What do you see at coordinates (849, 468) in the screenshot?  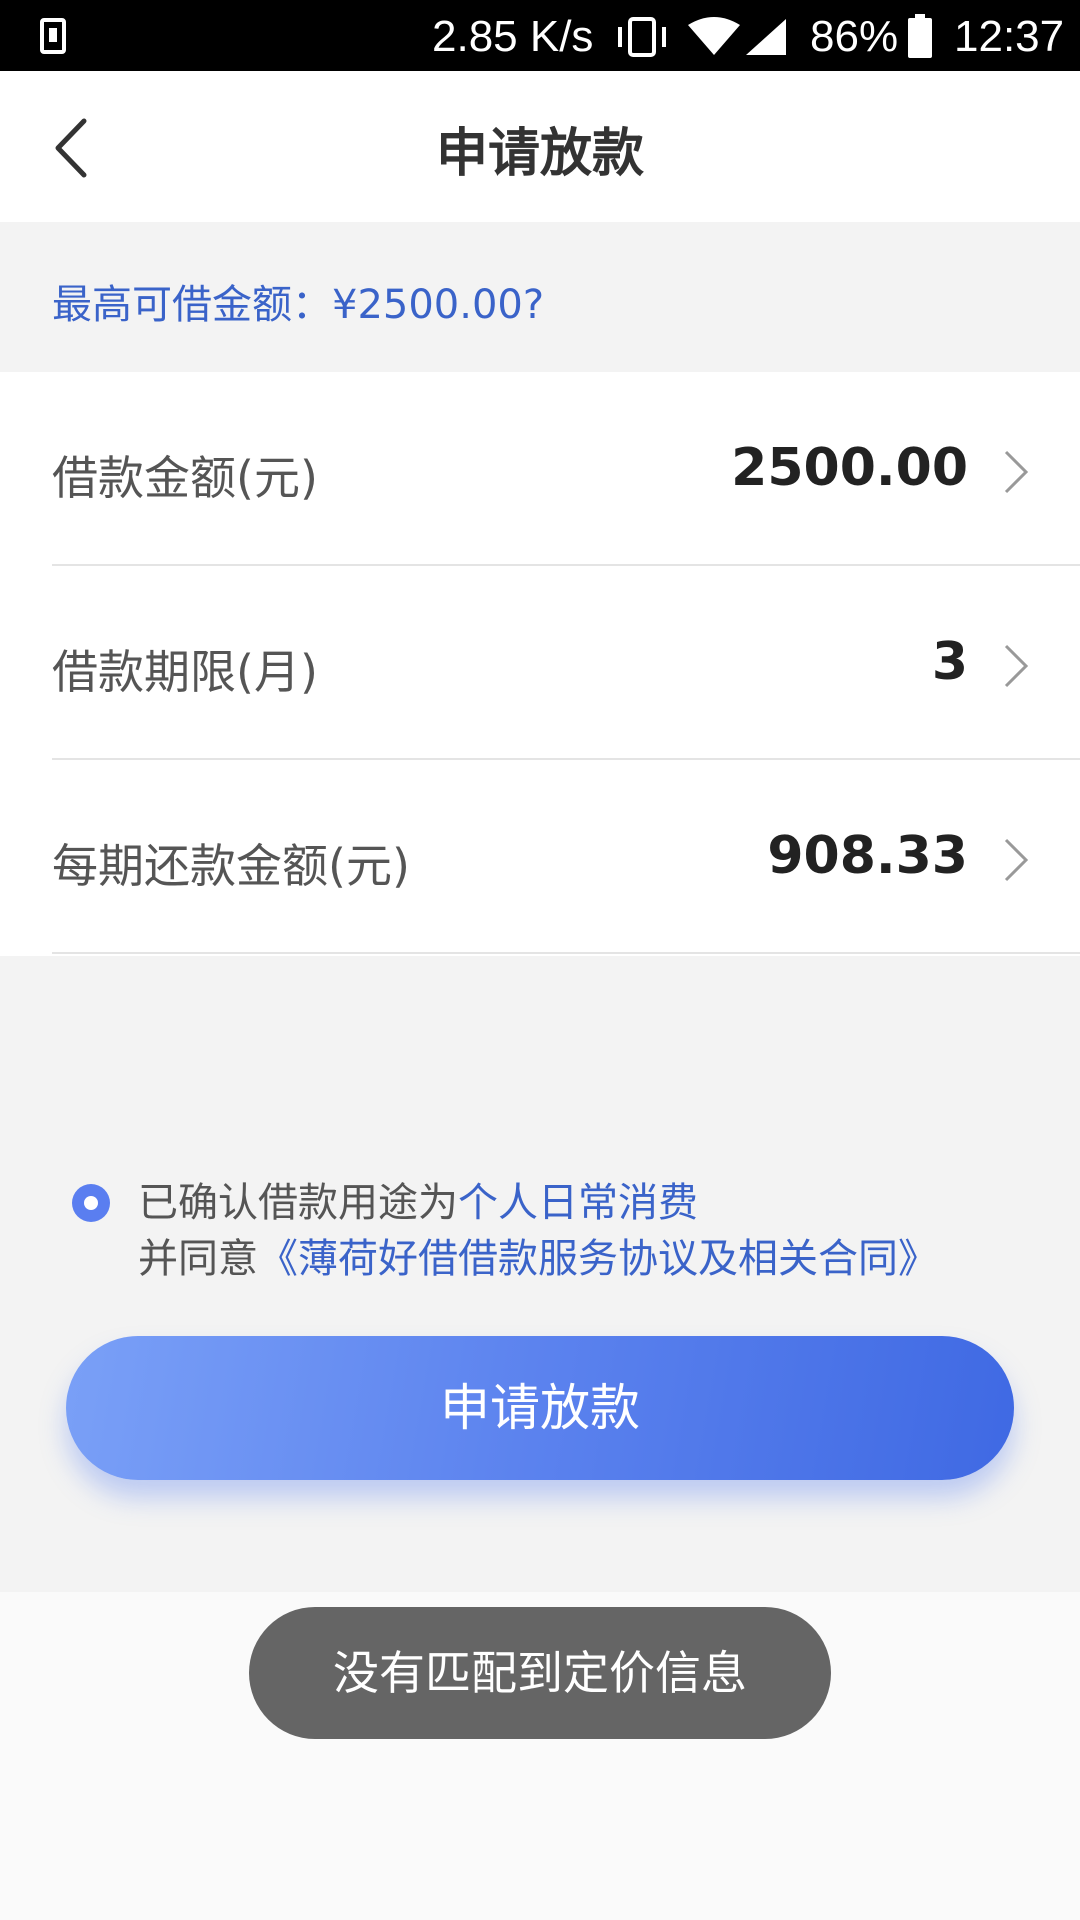 I see `loan-amount-value: 2500.00` at bounding box center [849, 468].